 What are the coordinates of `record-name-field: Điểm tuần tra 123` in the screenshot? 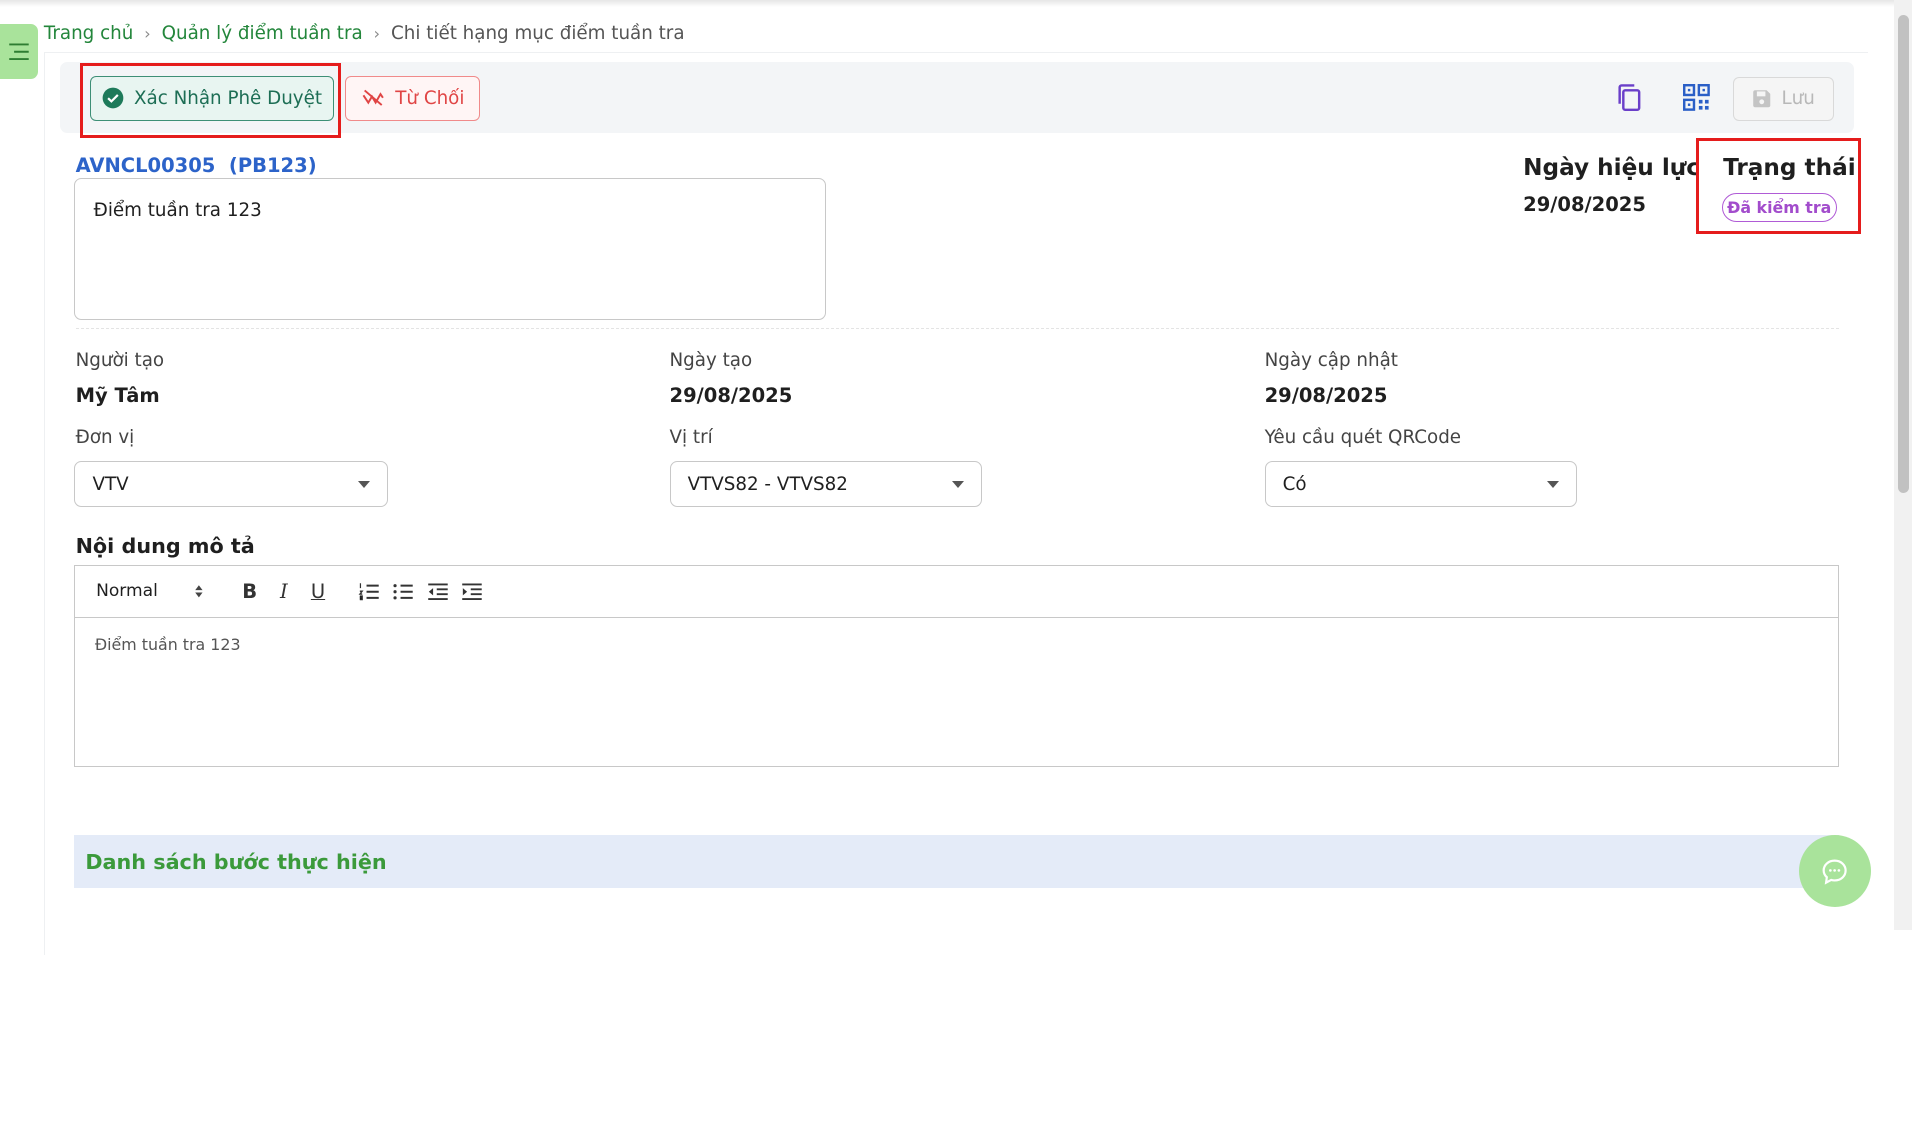 It's located at (450, 249).